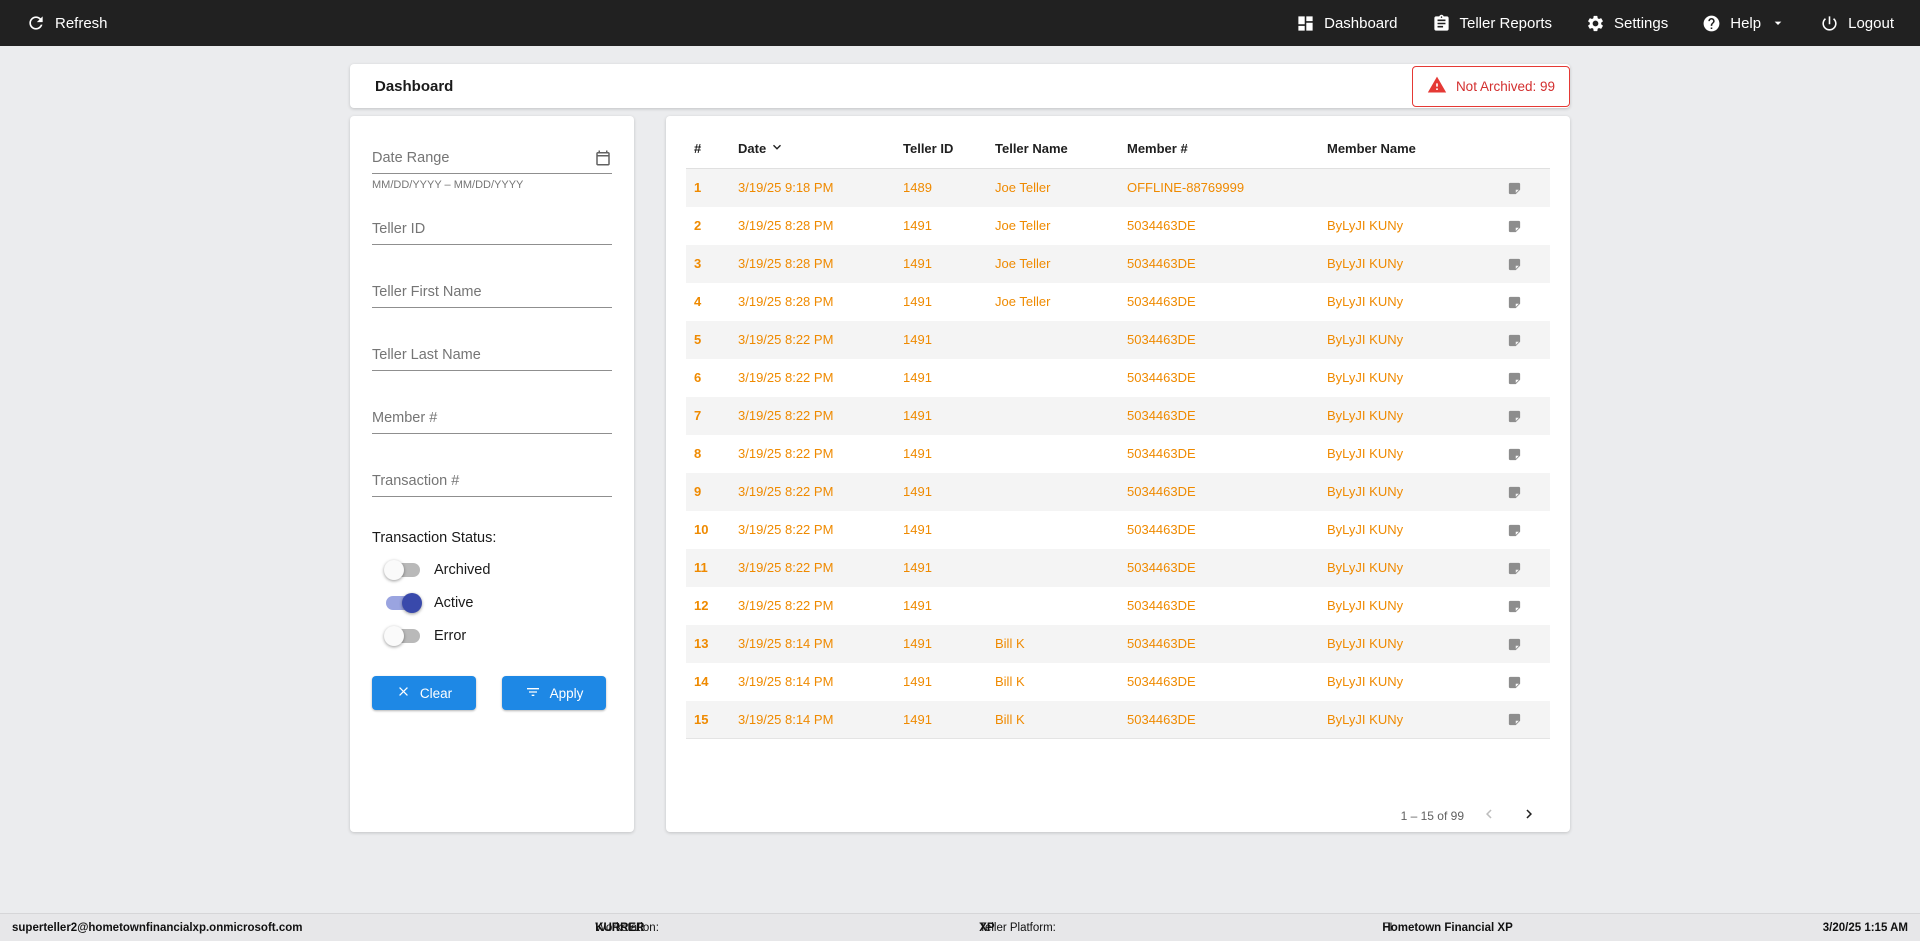  Describe the element at coordinates (701, 605) in the screenshot. I see `cell-num: 12` at that location.